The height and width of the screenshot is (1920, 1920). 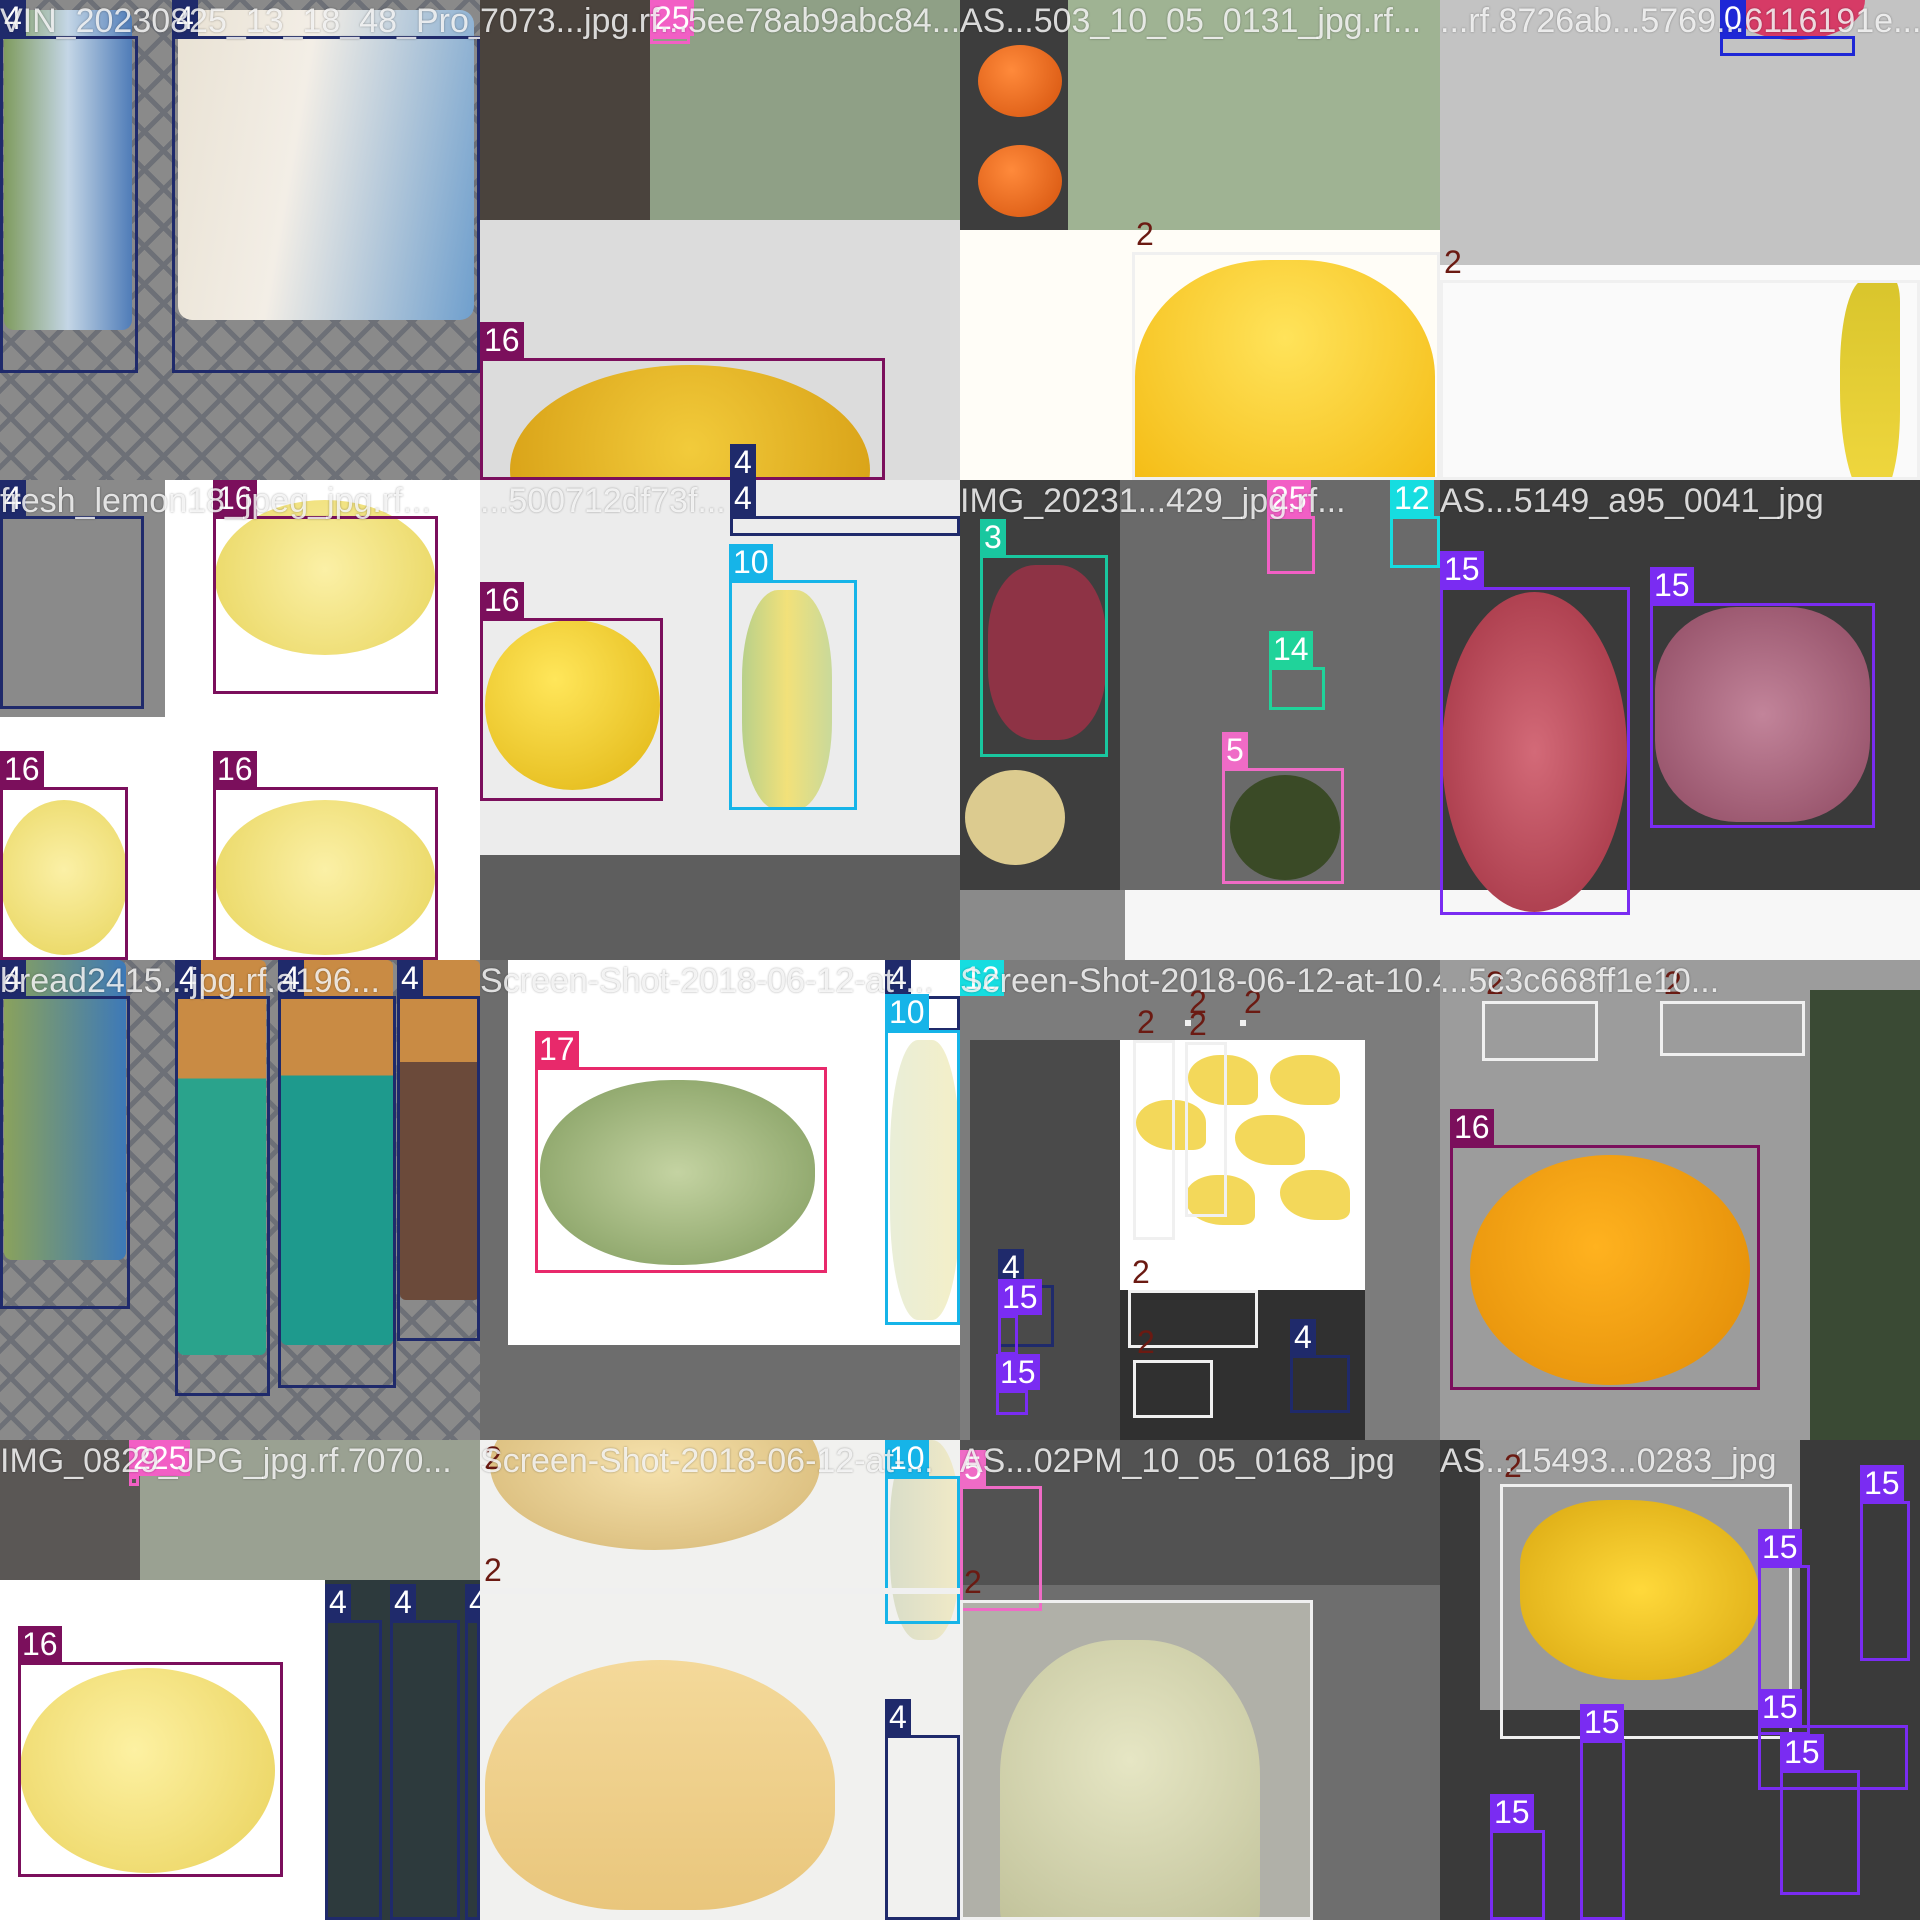 I want to click on bounding-box: 17, so click(x=681, y=1152).